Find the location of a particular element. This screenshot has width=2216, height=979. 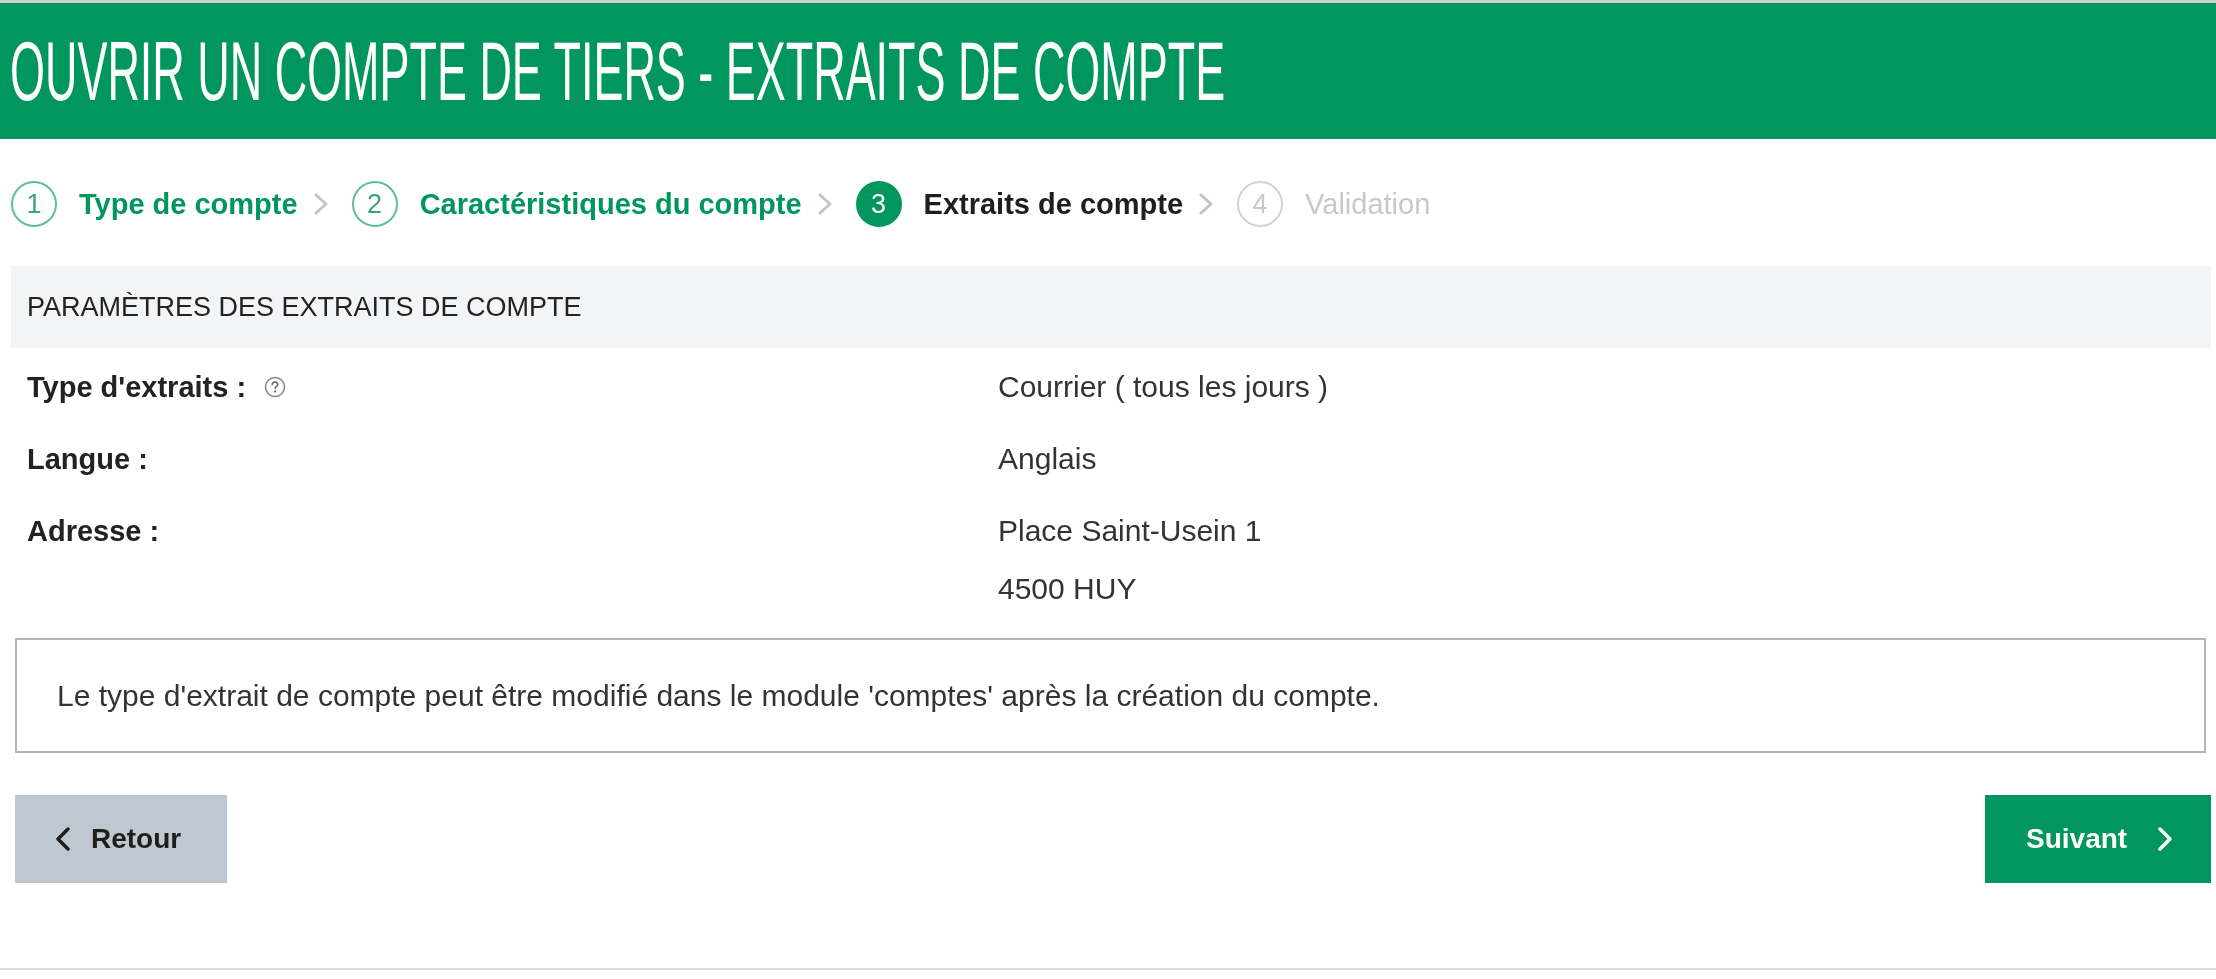

field-value: Anglais is located at coordinates (1048, 459).